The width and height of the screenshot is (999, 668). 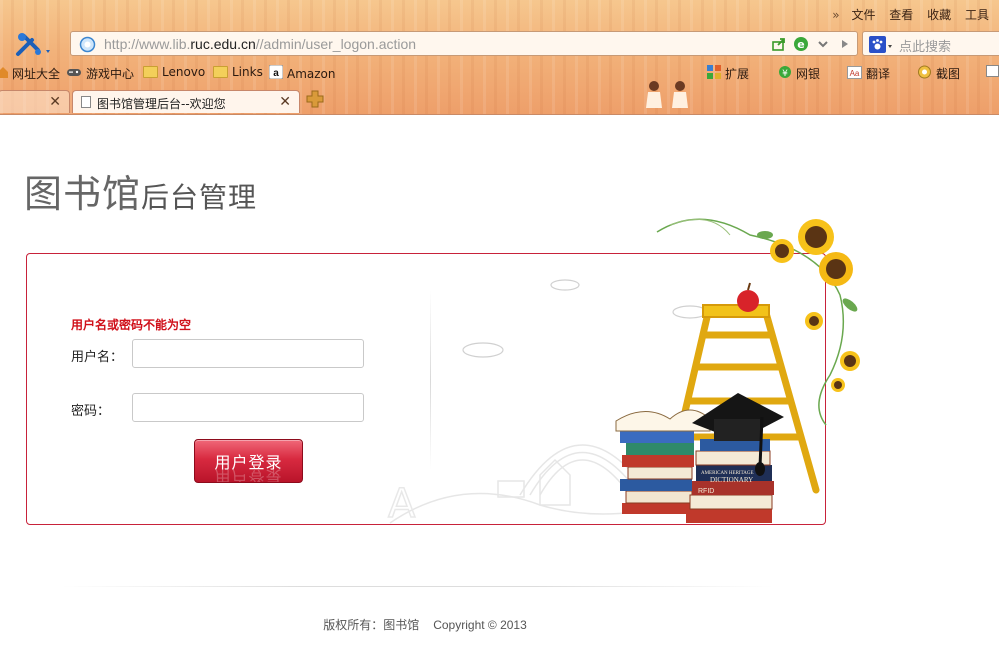 What do you see at coordinates (248, 474) in the screenshot?
I see `login-button-reflection: 用户登录` at bounding box center [248, 474].